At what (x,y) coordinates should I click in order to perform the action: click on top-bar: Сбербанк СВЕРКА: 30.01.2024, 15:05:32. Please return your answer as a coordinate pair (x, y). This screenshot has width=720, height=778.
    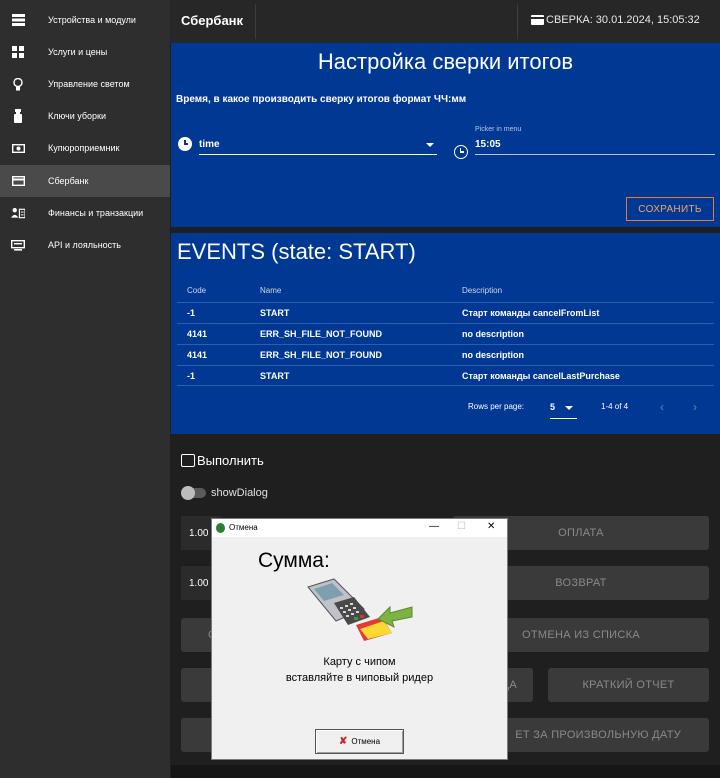
    Looking at the image, I should click on (445, 21).